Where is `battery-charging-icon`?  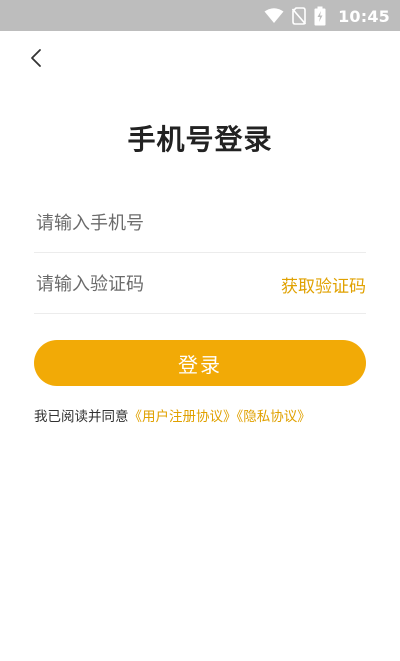 battery-charging-icon is located at coordinates (320, 16).